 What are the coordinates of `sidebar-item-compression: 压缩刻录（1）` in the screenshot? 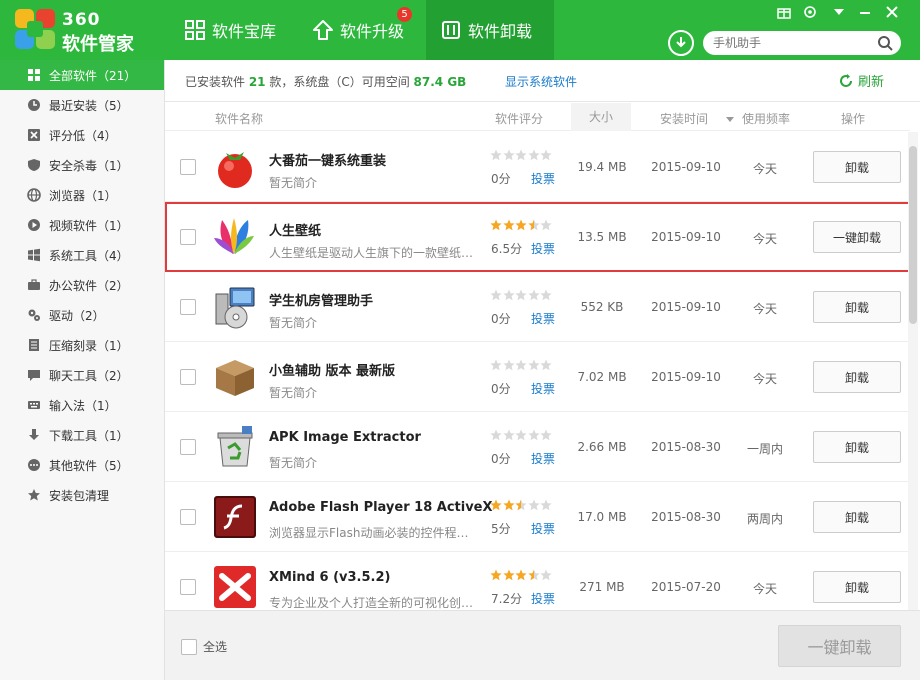 It's located at (82, 345).